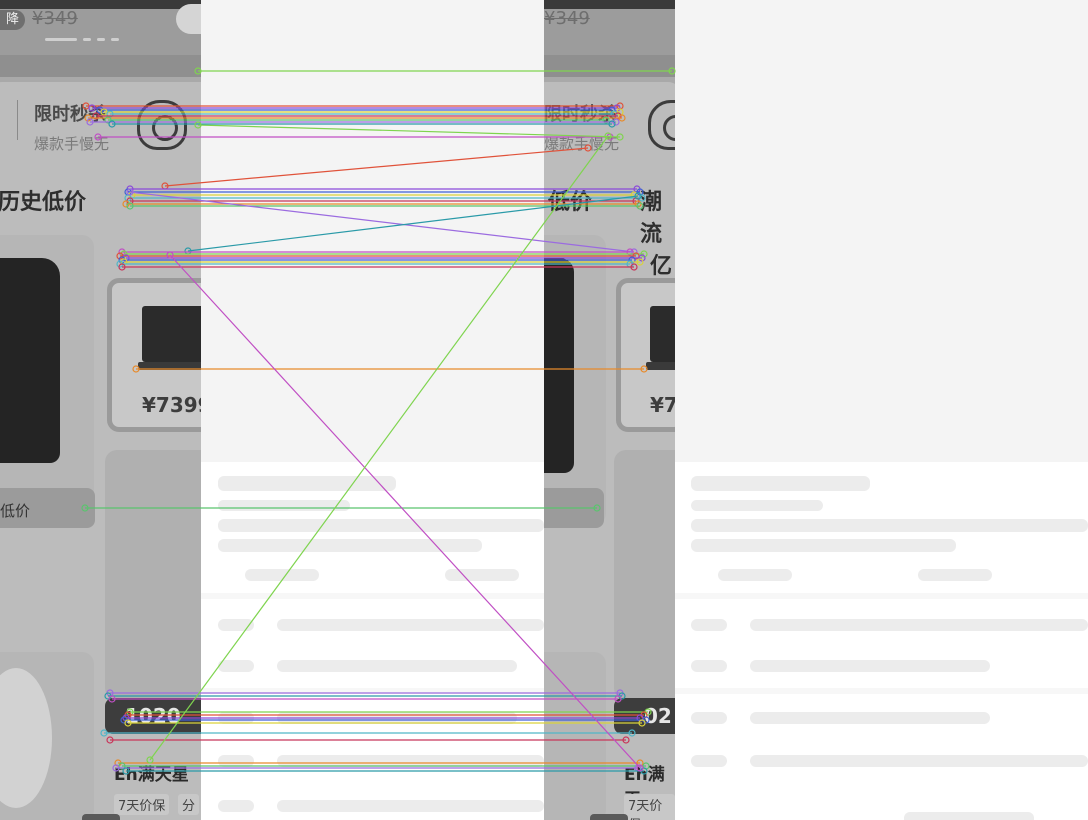 The width and height of the screenshot is (1088, 820). What do you see at coordinates (661, 264) in the screenshot?
I see `billion-subsidy-title: 亿` at bounding box center [661, 264].